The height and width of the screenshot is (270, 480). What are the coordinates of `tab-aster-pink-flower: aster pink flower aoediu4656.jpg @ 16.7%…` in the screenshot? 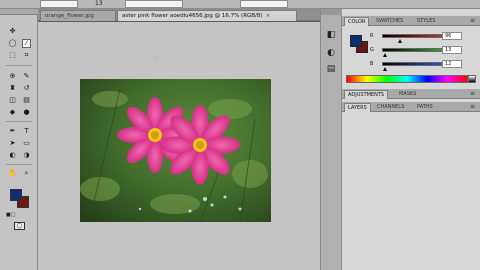 It's located at (207, 15).